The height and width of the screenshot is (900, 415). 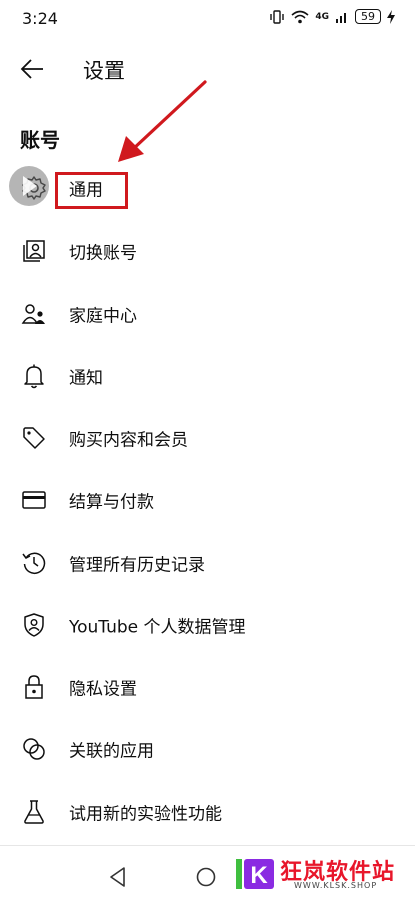 I want to click on linked-apps-icon, so click(x=34, y=749).